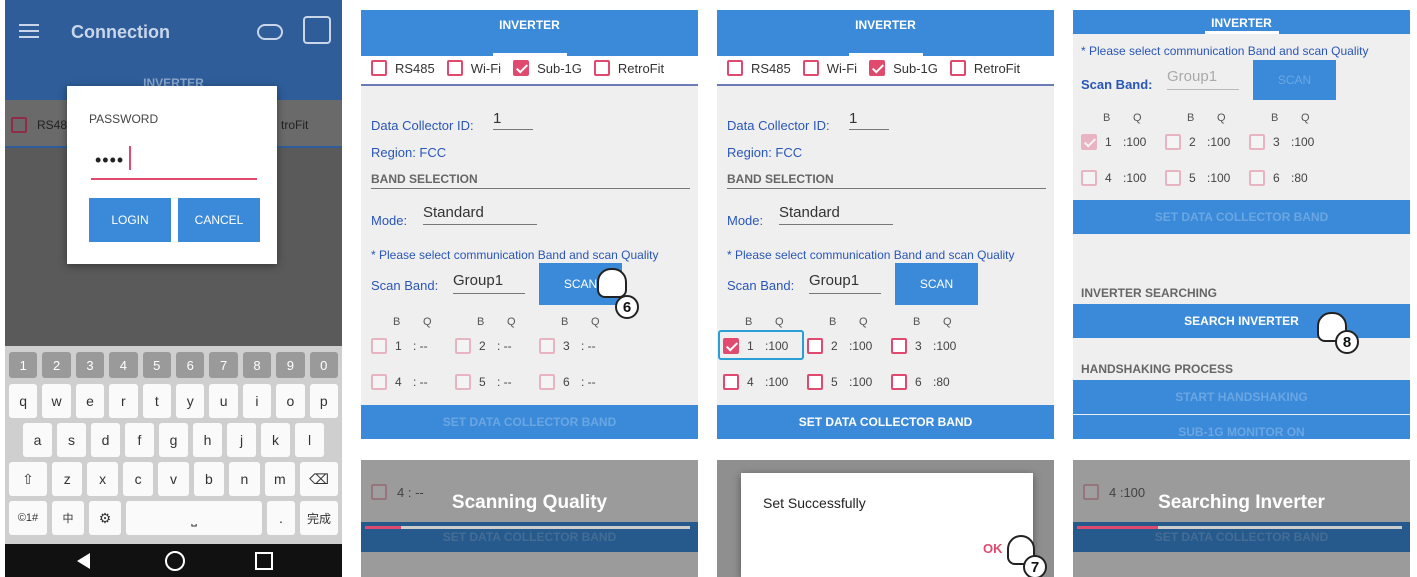 Image resolution: width=1417 pixels, height=577 pixels. I want to click on cancel-button: CANCEL, so click(219, 220).